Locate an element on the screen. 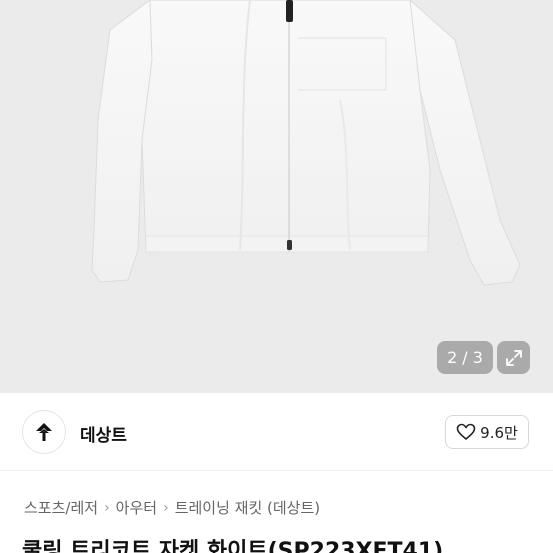 The image size is (553, 553). like-button: 9.6만 is located at coordinates (487, 432).